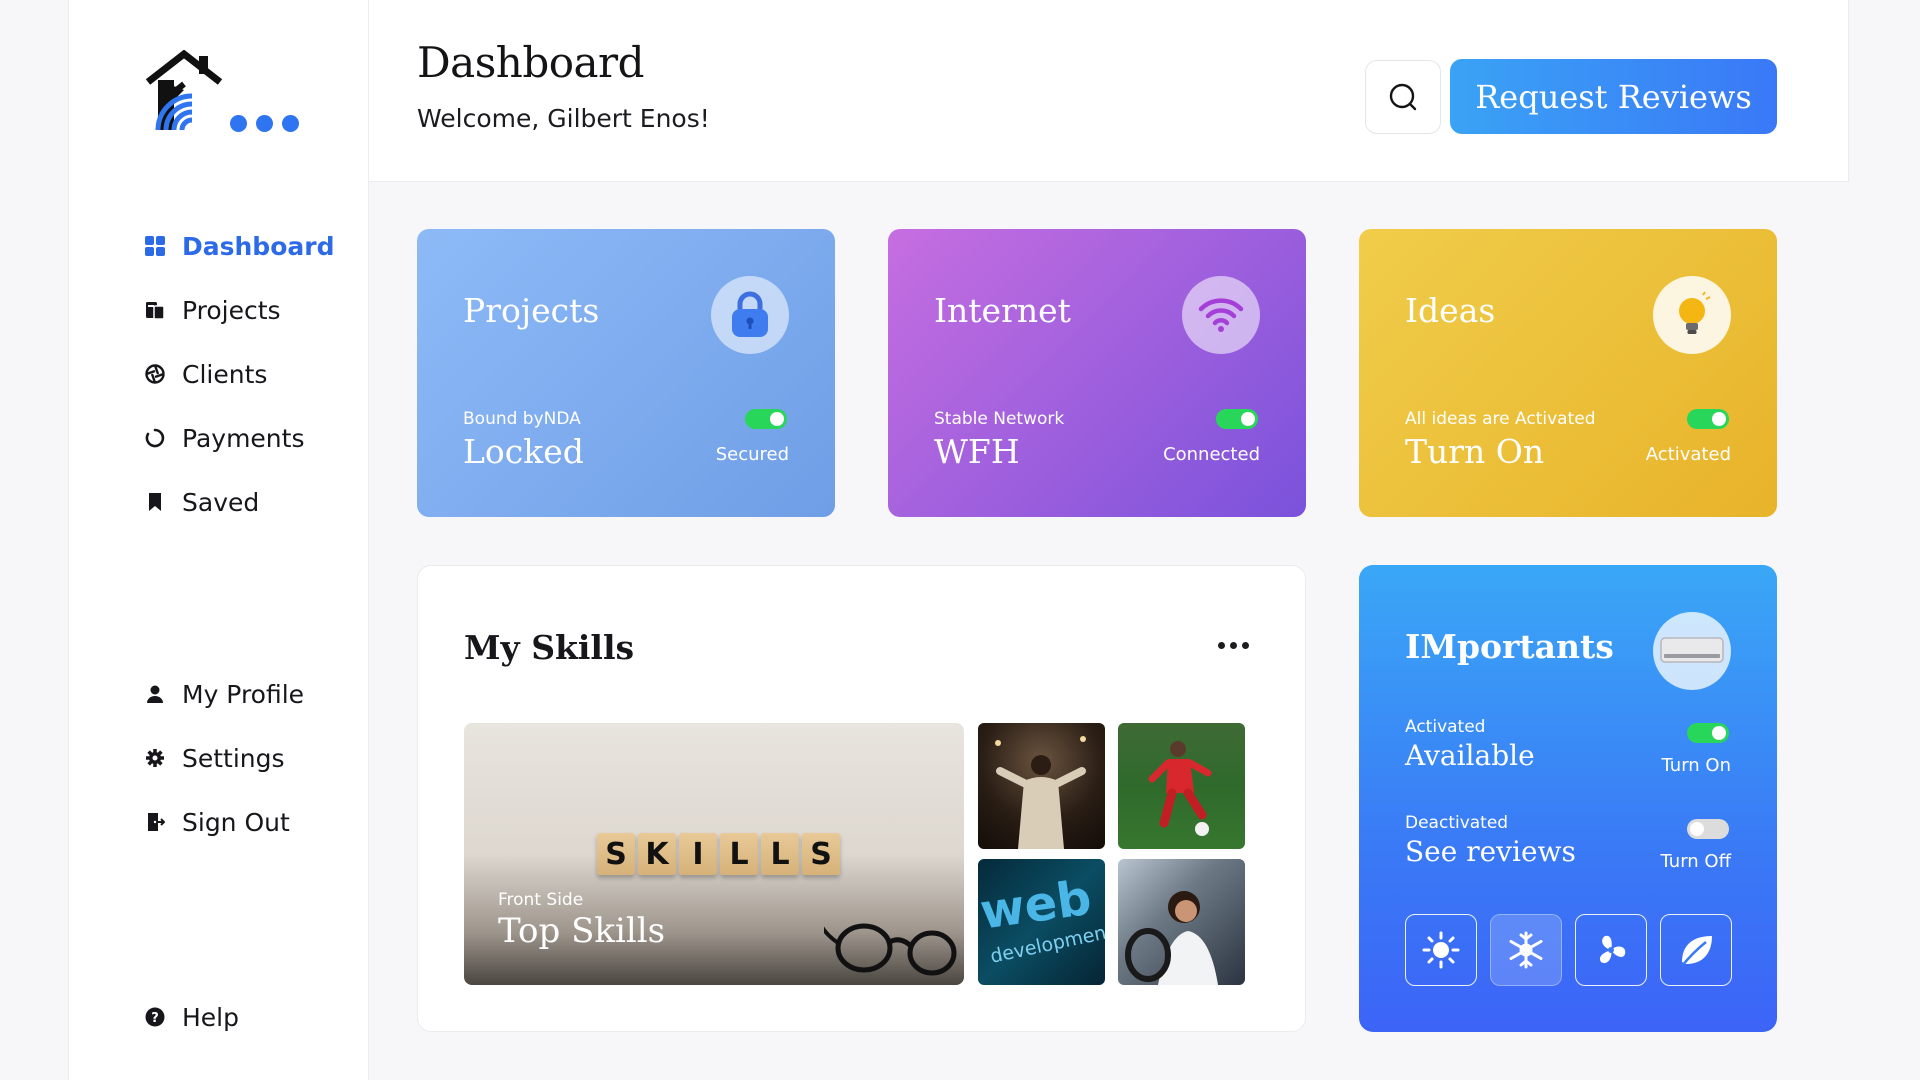 This screenshot has height=1080, width=1920. Describe the element at coordinates (1457, 823) in the screenshot. I see `row-subtitle: Deactivated` at that location.